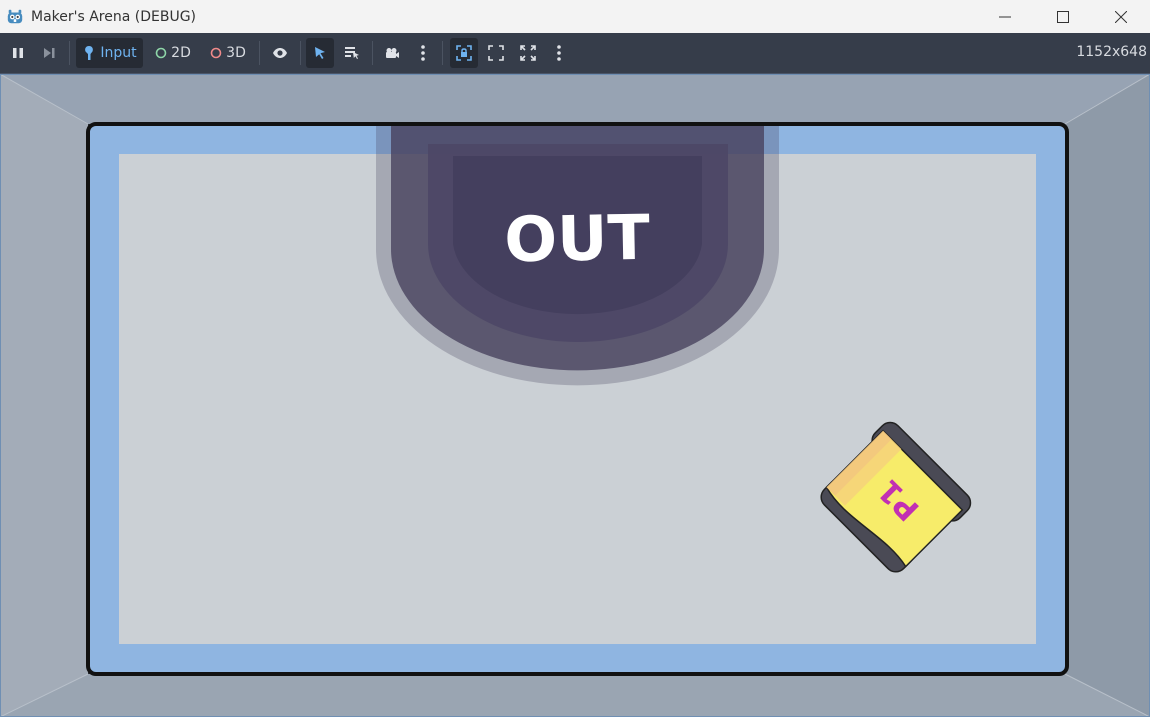 The height and width of the screenshot is (717, 1150). What do you see at coordinates (575, 16) in the screenshot?
I see `window-titlebar: Maker's Arena (DEBUG)` at bounding box center [575, 16].